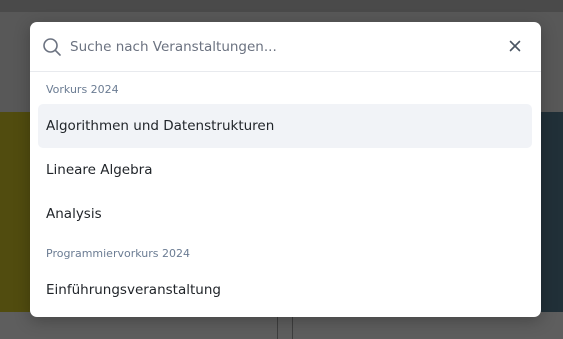 Image resolution: width=563 pixels, height=339 pixels. I want to click on group-label-vorkurs: Vorkurs 2024, so click(82, 89).